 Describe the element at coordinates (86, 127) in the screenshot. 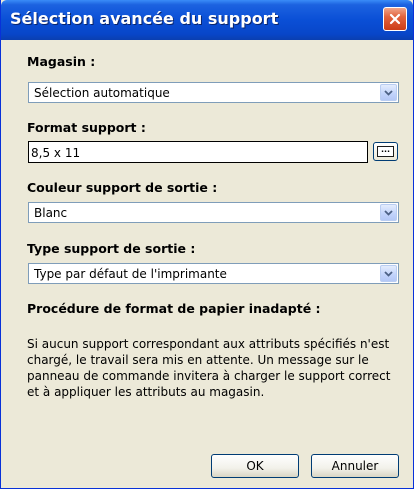

I see `format-label: Format support :` at that location.